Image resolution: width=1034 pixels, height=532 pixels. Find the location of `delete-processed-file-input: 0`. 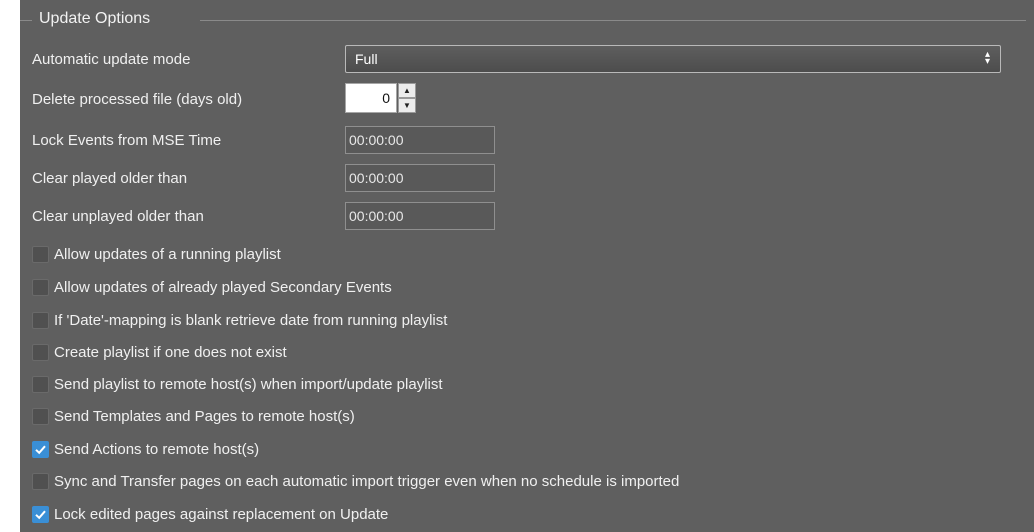

delete-processed-file-input: 0 is located at coordinates (371, 98).